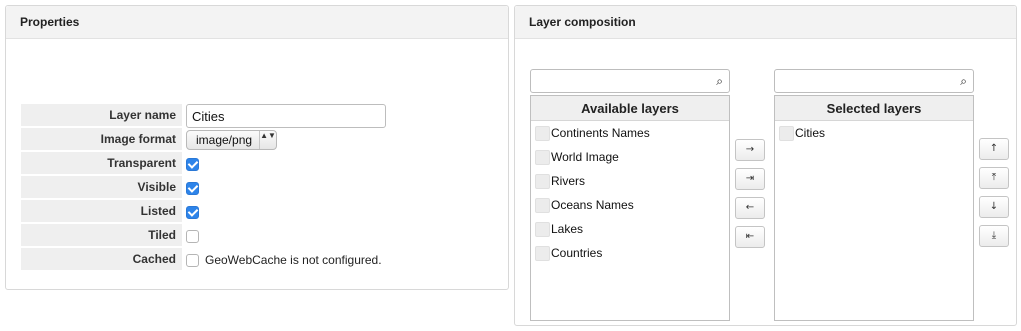 This screenshot has height=331, width=1021. I want to click on selected-layers-items: Cities, so click(874, 133).